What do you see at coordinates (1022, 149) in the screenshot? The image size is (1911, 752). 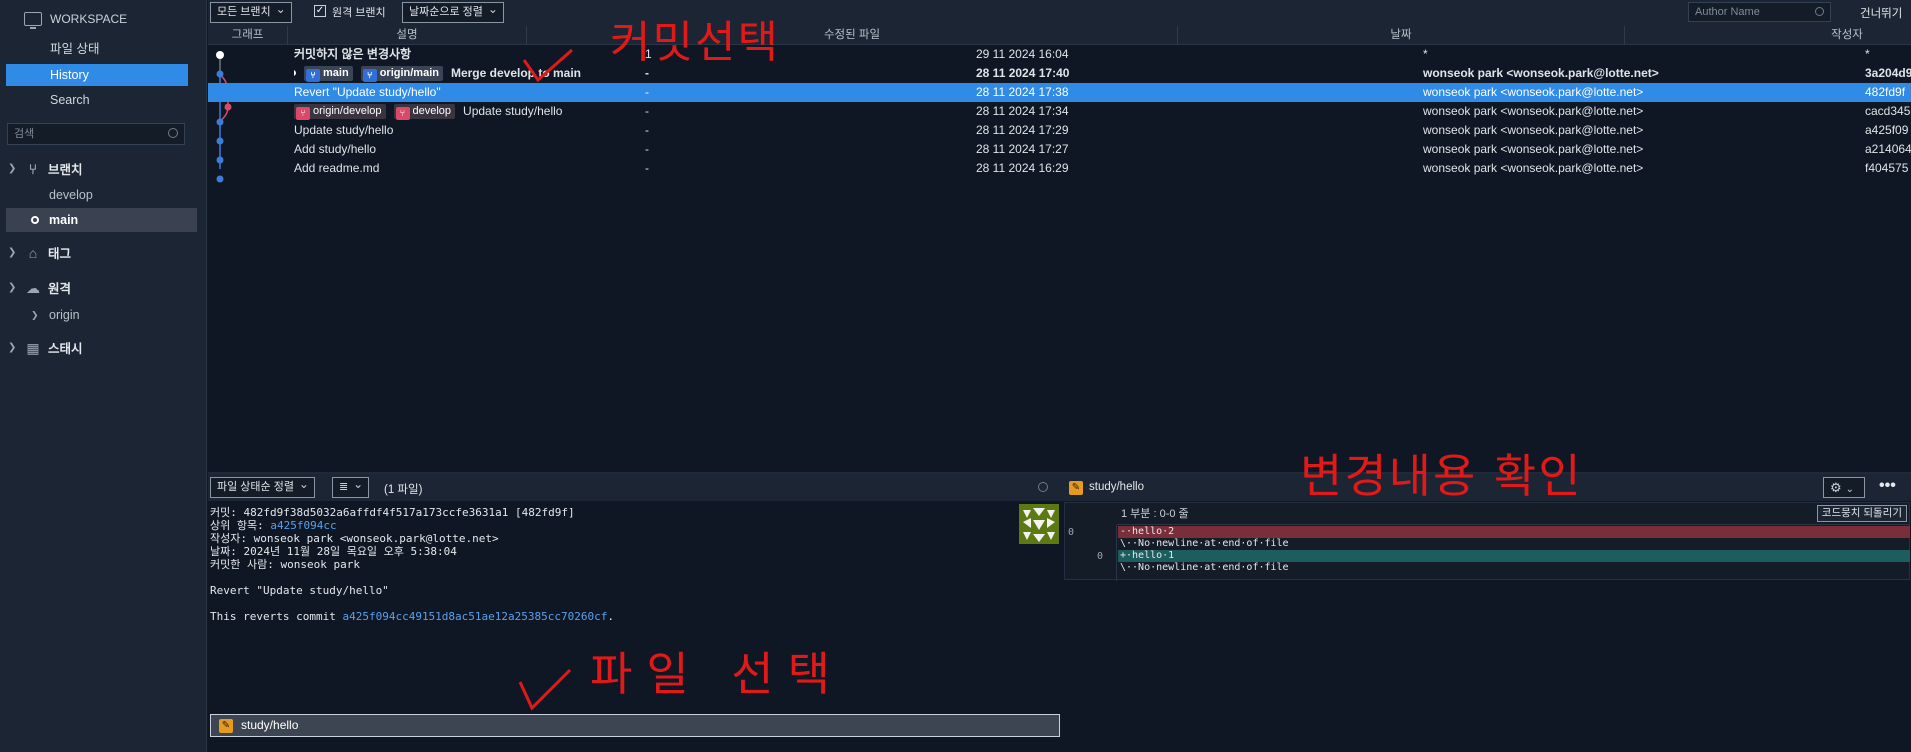 I see `commit-date: 28 11 2024 17:27` at bounding box center [1022, 149].